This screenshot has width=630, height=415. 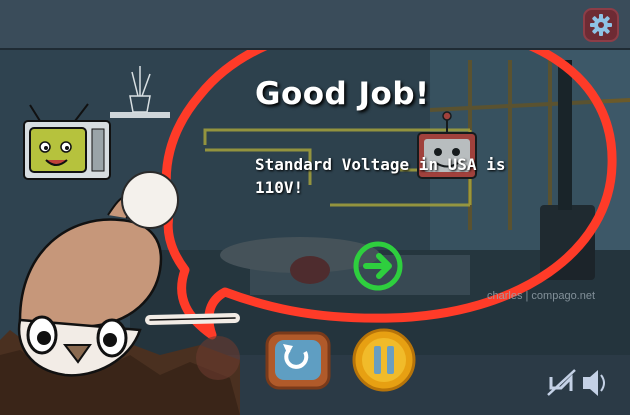 What do you see at coordinates (380, 176) in the screenshot?
I see `feedback-message: Standard Voltage in USA is 110V!` at bounding box center [380, 176].